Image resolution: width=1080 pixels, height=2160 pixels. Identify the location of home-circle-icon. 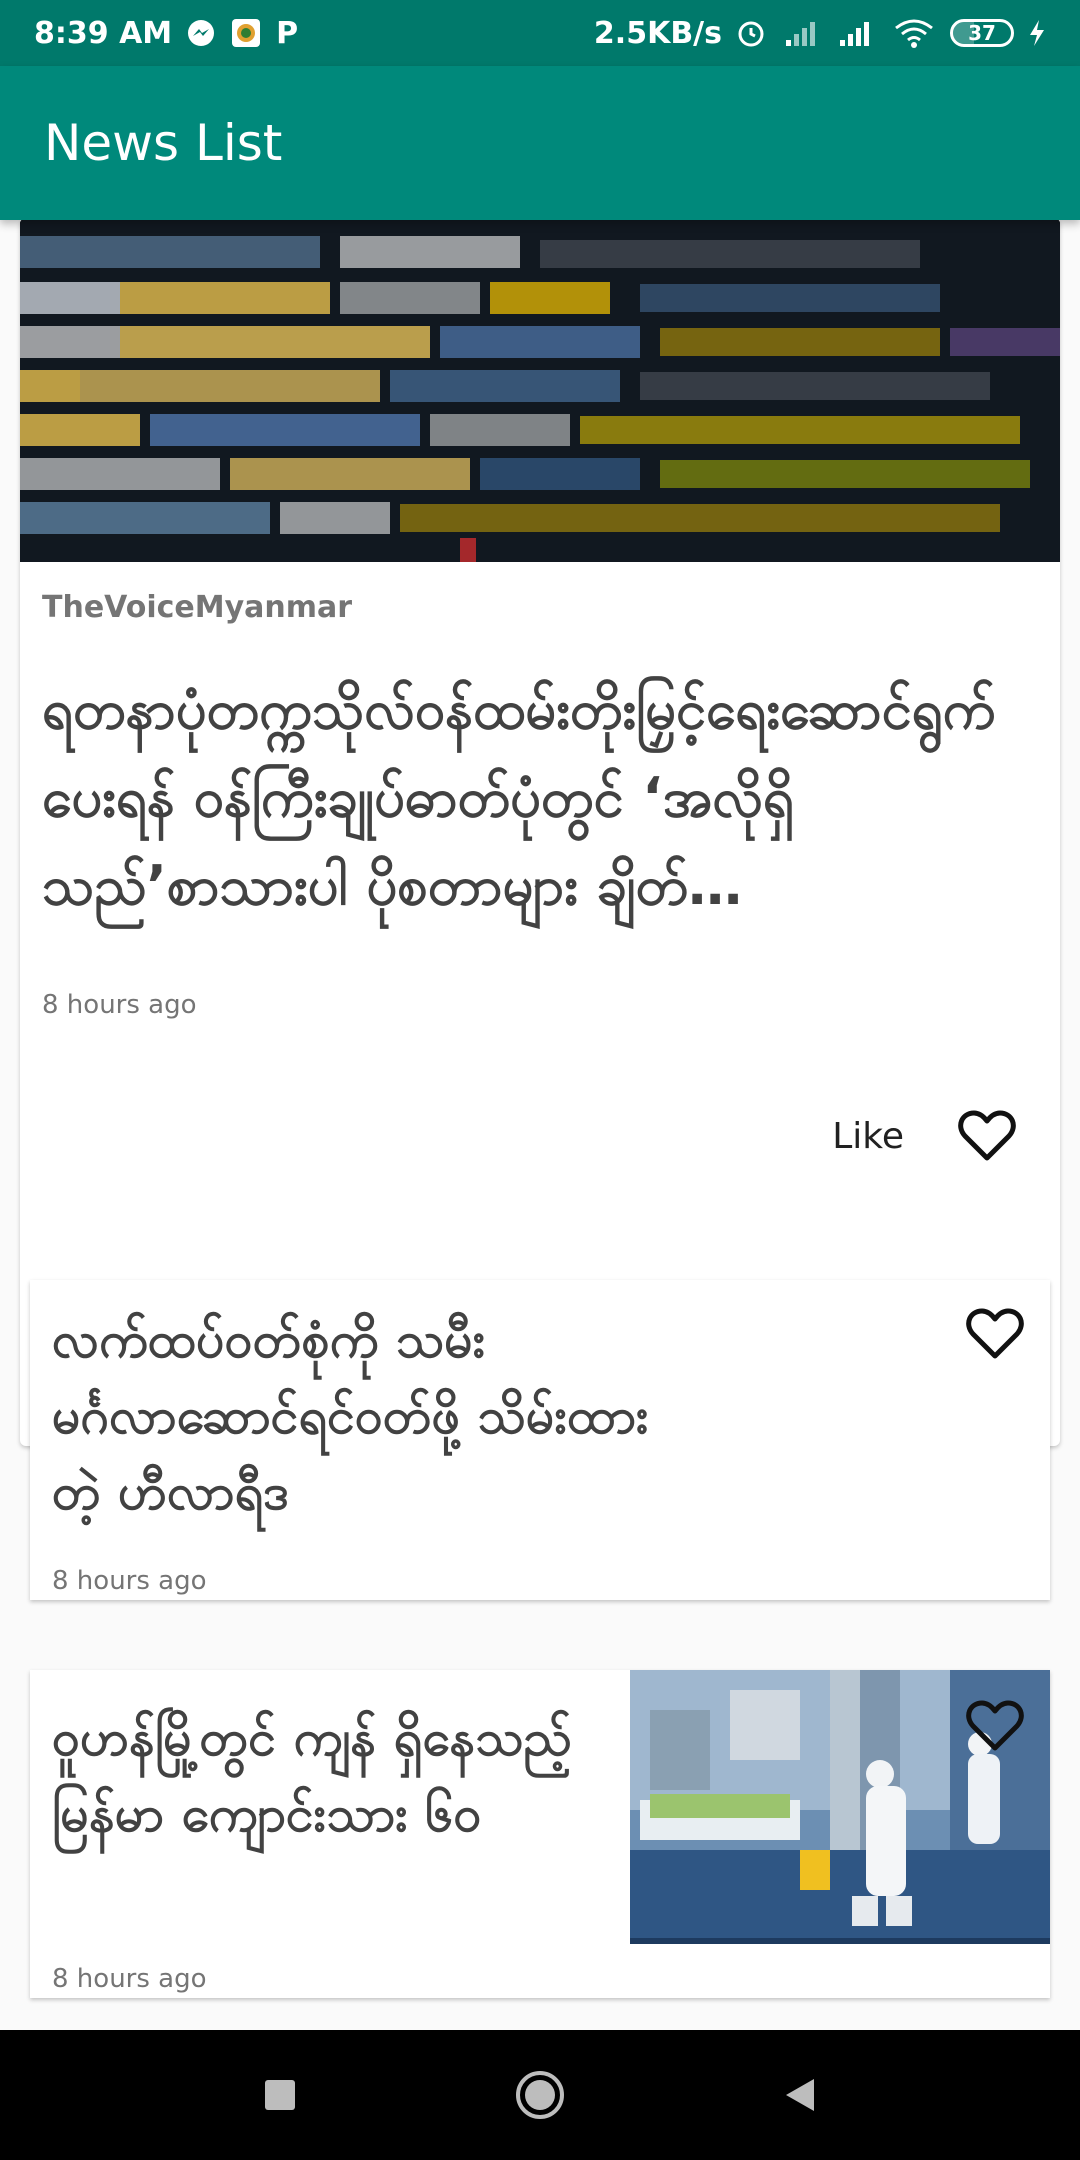
(540, 2095).